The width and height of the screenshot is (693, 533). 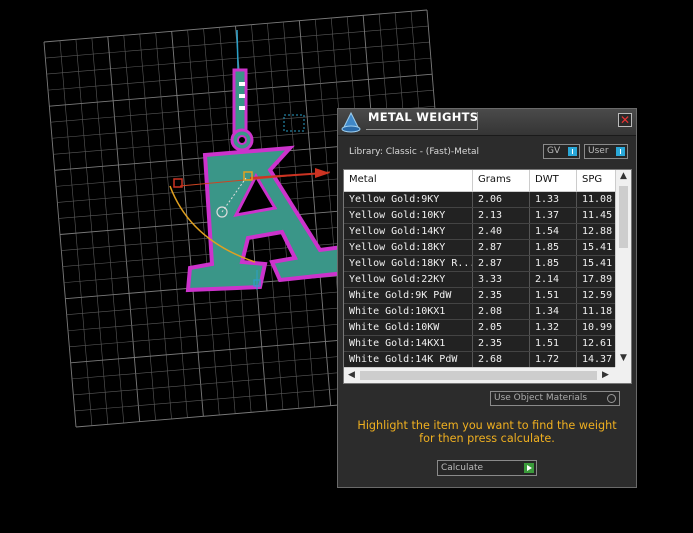 What do you see at coordinates (408, 311) in the screenshot?
I see `metal-name: White Gold:10KX1` at bounding box center [408, 311].